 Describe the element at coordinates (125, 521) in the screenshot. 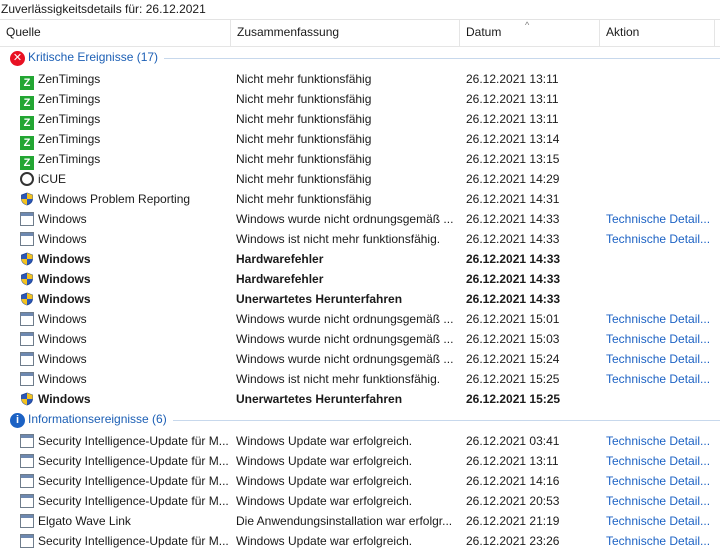

I see `event-source: Elgato Wave Link` at that location.